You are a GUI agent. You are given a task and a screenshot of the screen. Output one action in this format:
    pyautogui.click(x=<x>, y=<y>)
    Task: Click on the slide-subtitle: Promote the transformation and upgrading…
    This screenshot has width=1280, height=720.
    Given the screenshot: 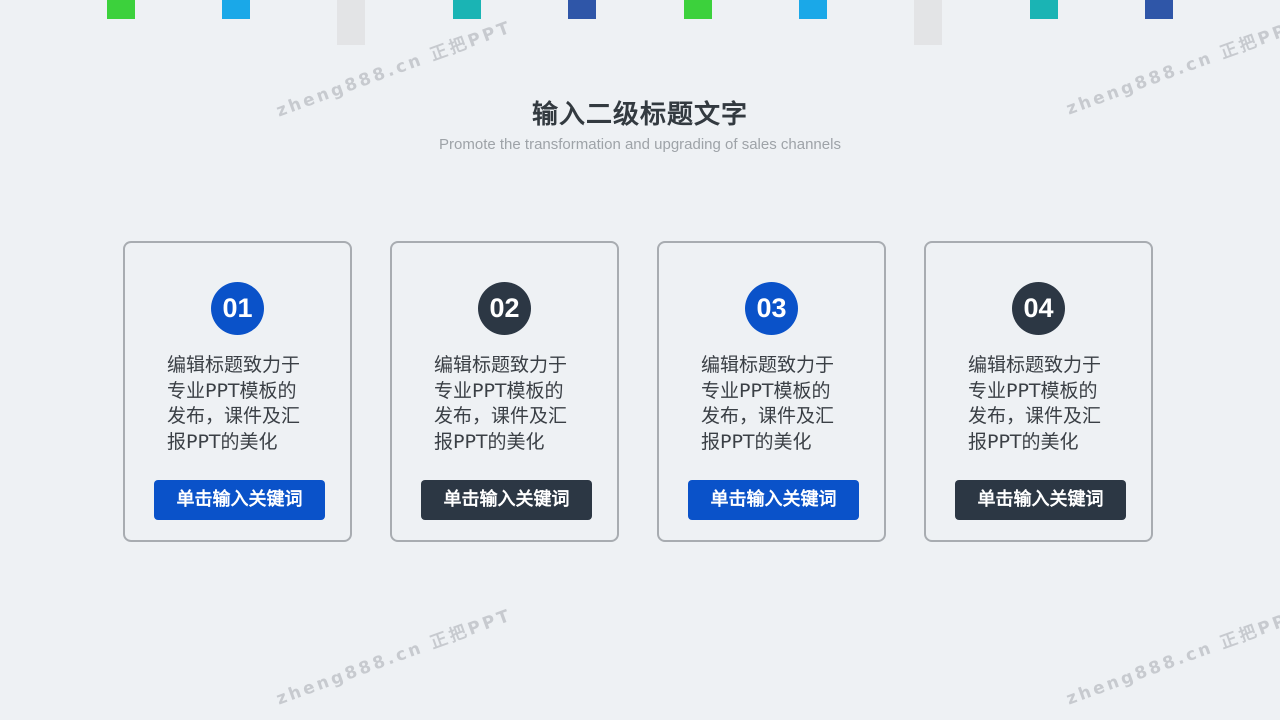 What is the action you would take?
    pyautogui.click(x=640, y=144)
    